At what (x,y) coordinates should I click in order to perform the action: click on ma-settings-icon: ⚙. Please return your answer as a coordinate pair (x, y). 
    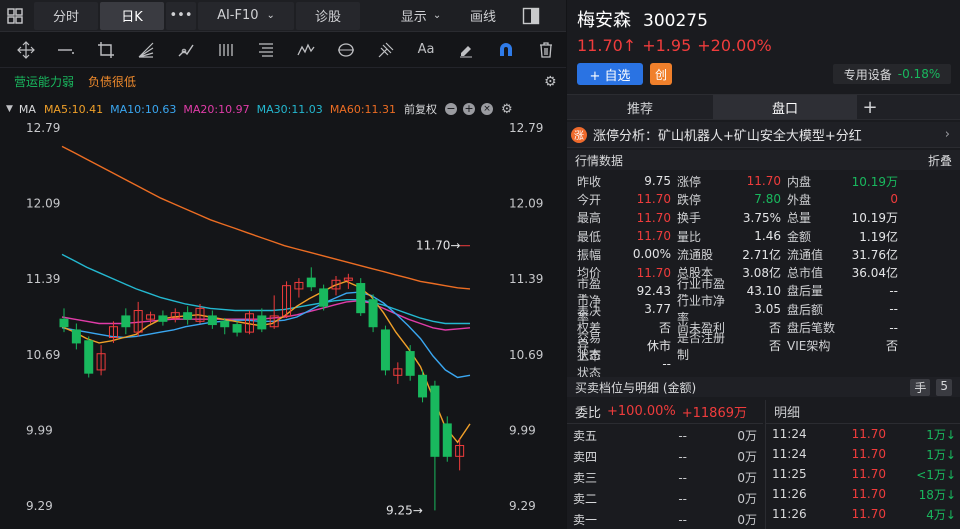
    Looking at the image, I should click on (507, 109).